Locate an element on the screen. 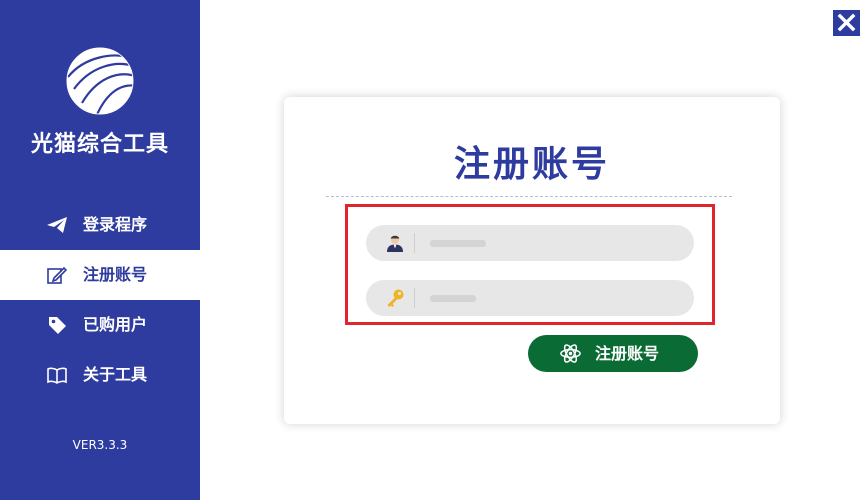 This screenshot has height=500, width=868. sidebar-item-about: 关于工具 is located at coordinates (100, 375).